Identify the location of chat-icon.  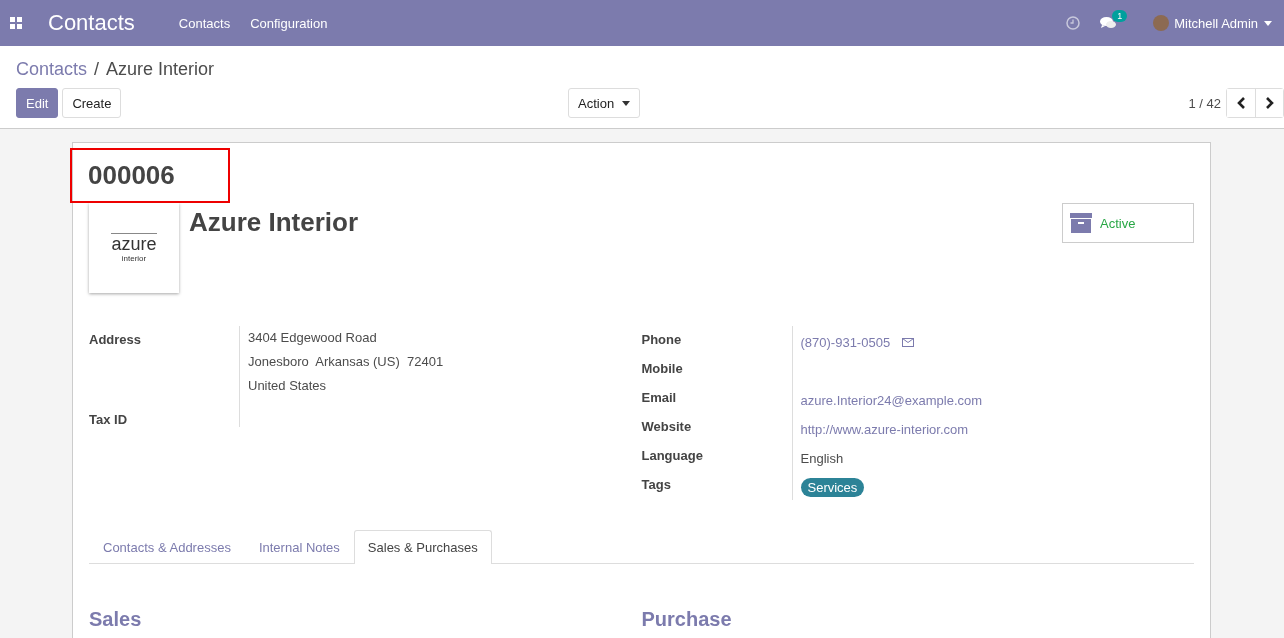
(1109, 23).